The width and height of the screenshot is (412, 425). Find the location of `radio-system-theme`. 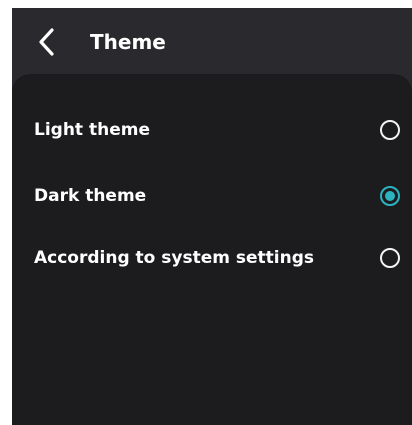

radio-system-theme is located at coordinates (390, 258).